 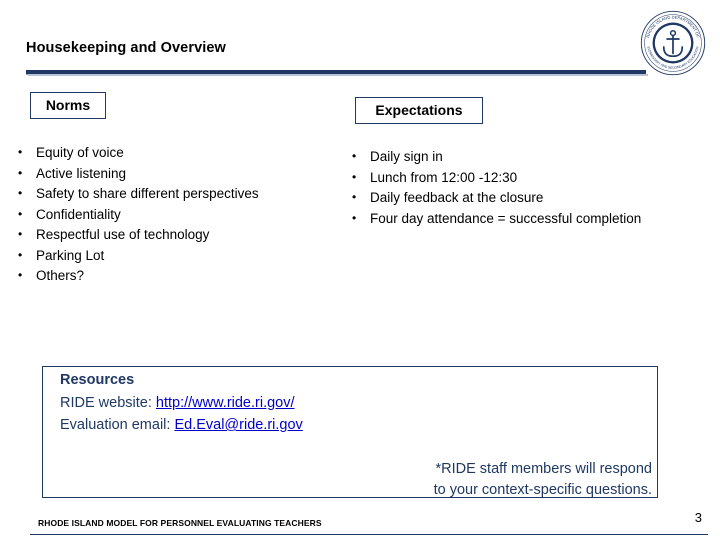 What do you see at coordinates (419, 110) in the screenshot?
I see `expectations-header: Expectations` at bounding box center [419, 110].